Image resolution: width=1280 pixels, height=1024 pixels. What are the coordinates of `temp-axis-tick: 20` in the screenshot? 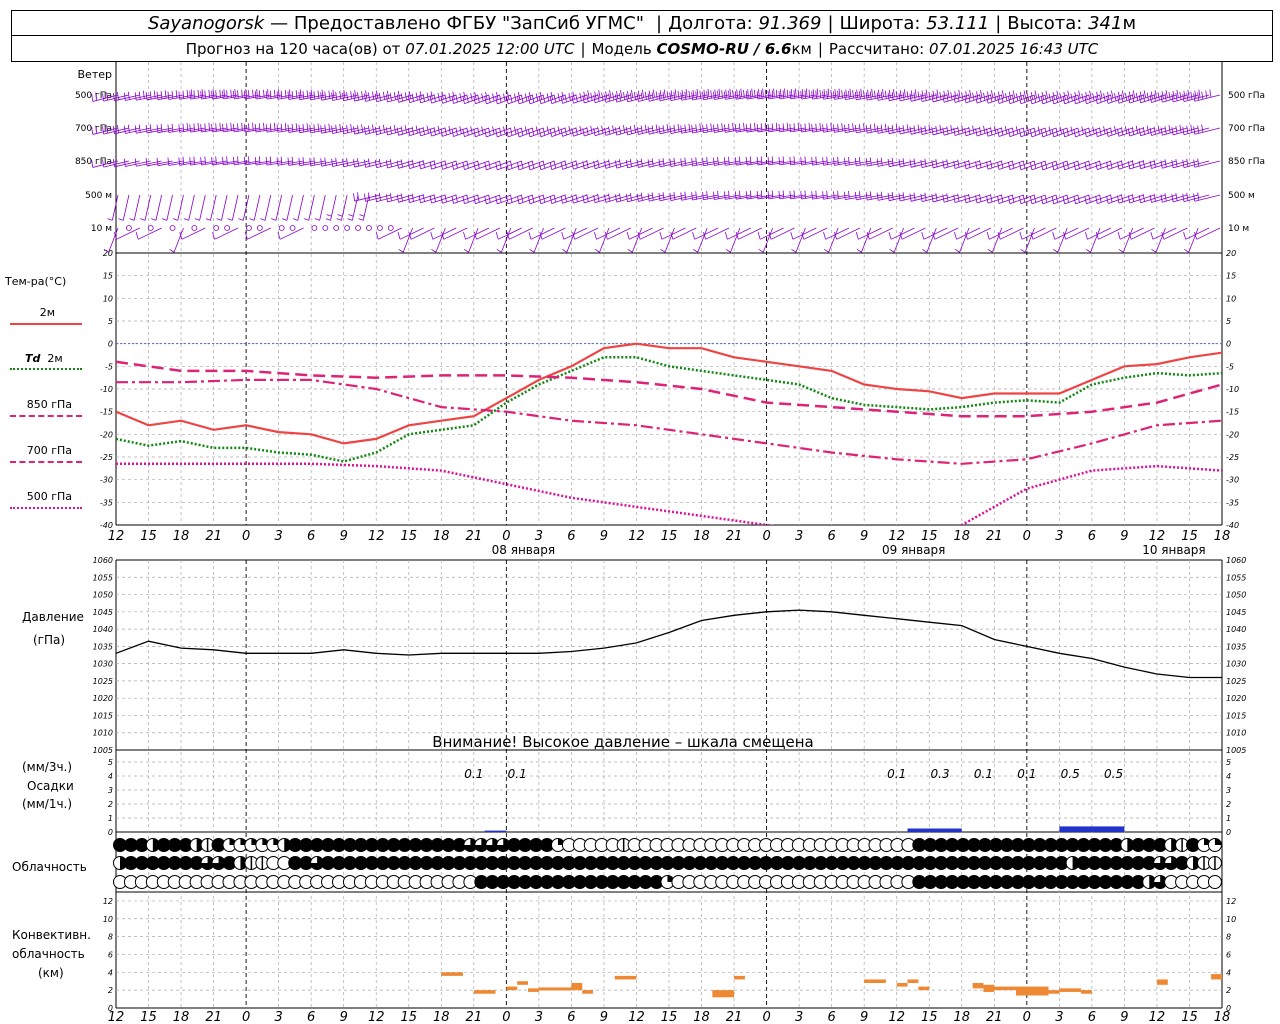 It's located at (108, 253).